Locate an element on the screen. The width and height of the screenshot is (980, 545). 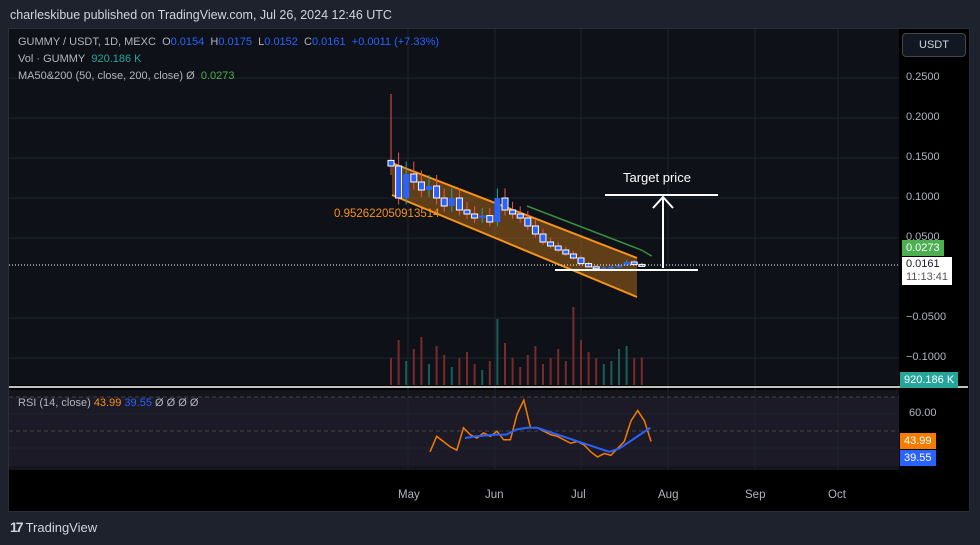
time-tick: Aug is located at coordinates (668, 495).